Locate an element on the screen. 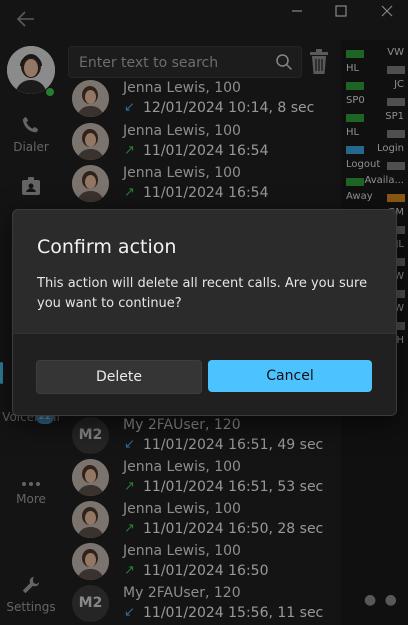 The width and height of the screenshot is (408, 625). dialog-title: Confirm action is located at coordinates (107, 247).